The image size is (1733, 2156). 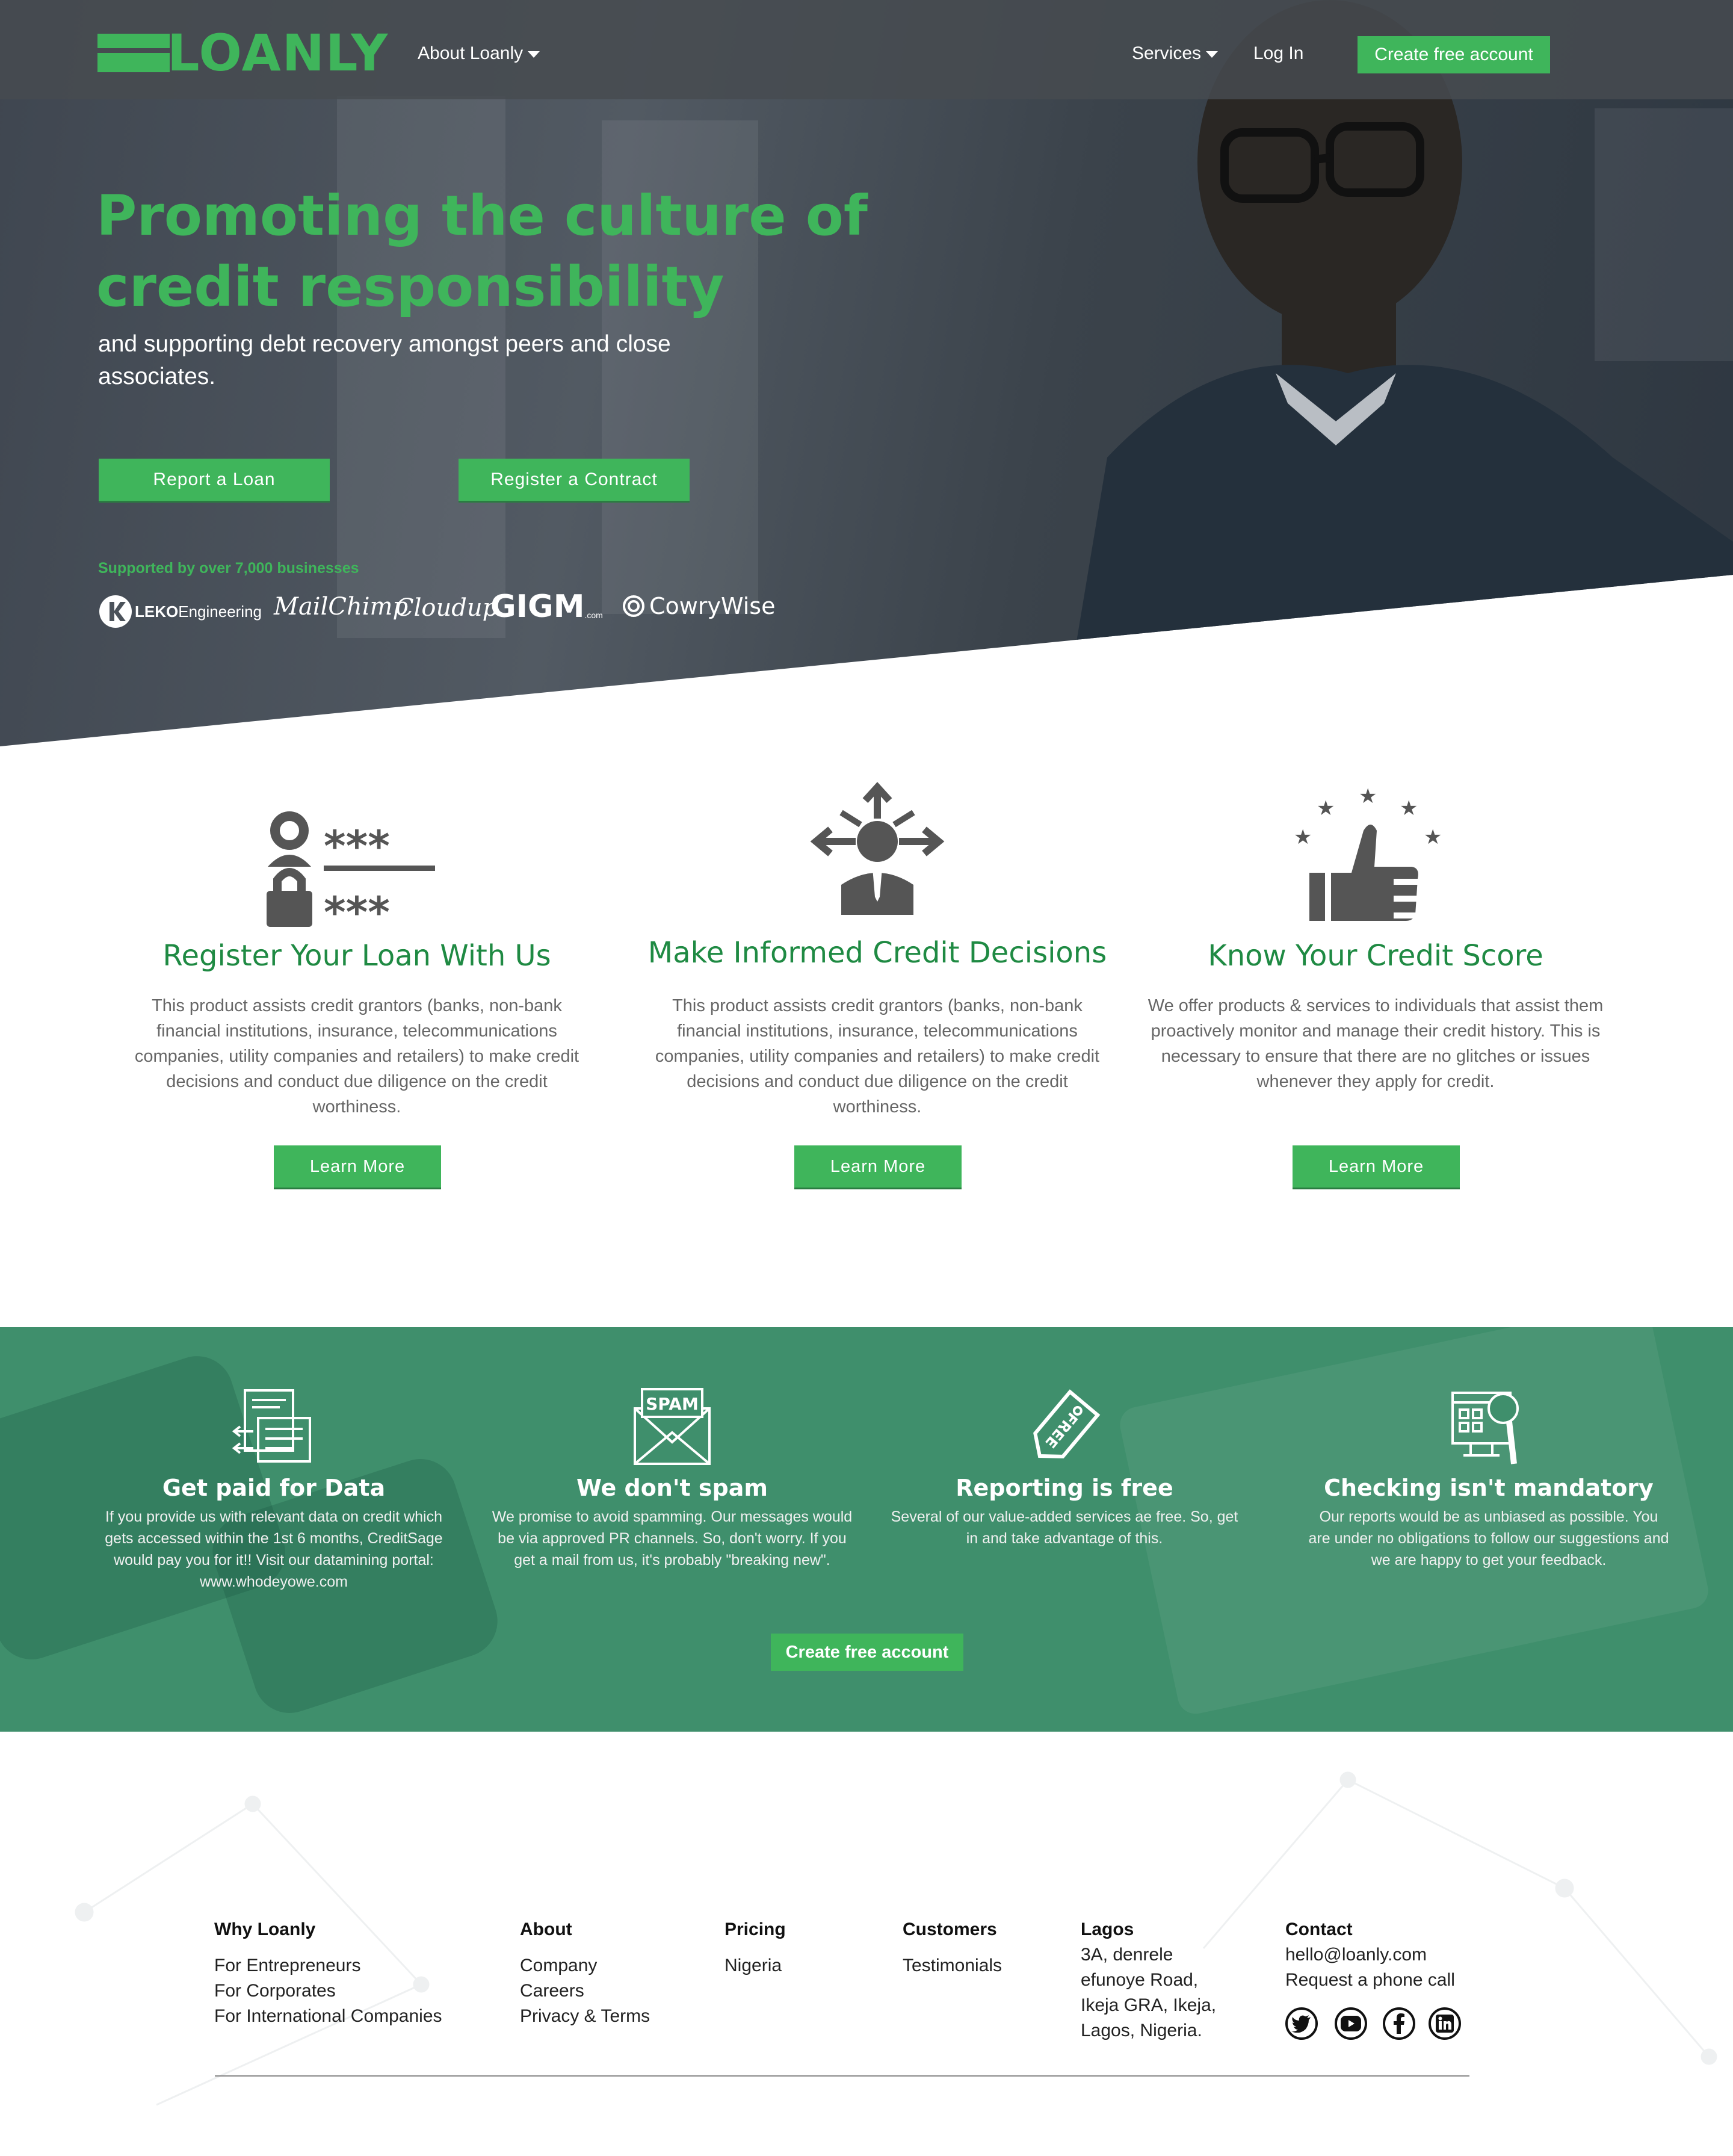 I want to click on footer-heading: Pricing, so click(x=755, y=1929).